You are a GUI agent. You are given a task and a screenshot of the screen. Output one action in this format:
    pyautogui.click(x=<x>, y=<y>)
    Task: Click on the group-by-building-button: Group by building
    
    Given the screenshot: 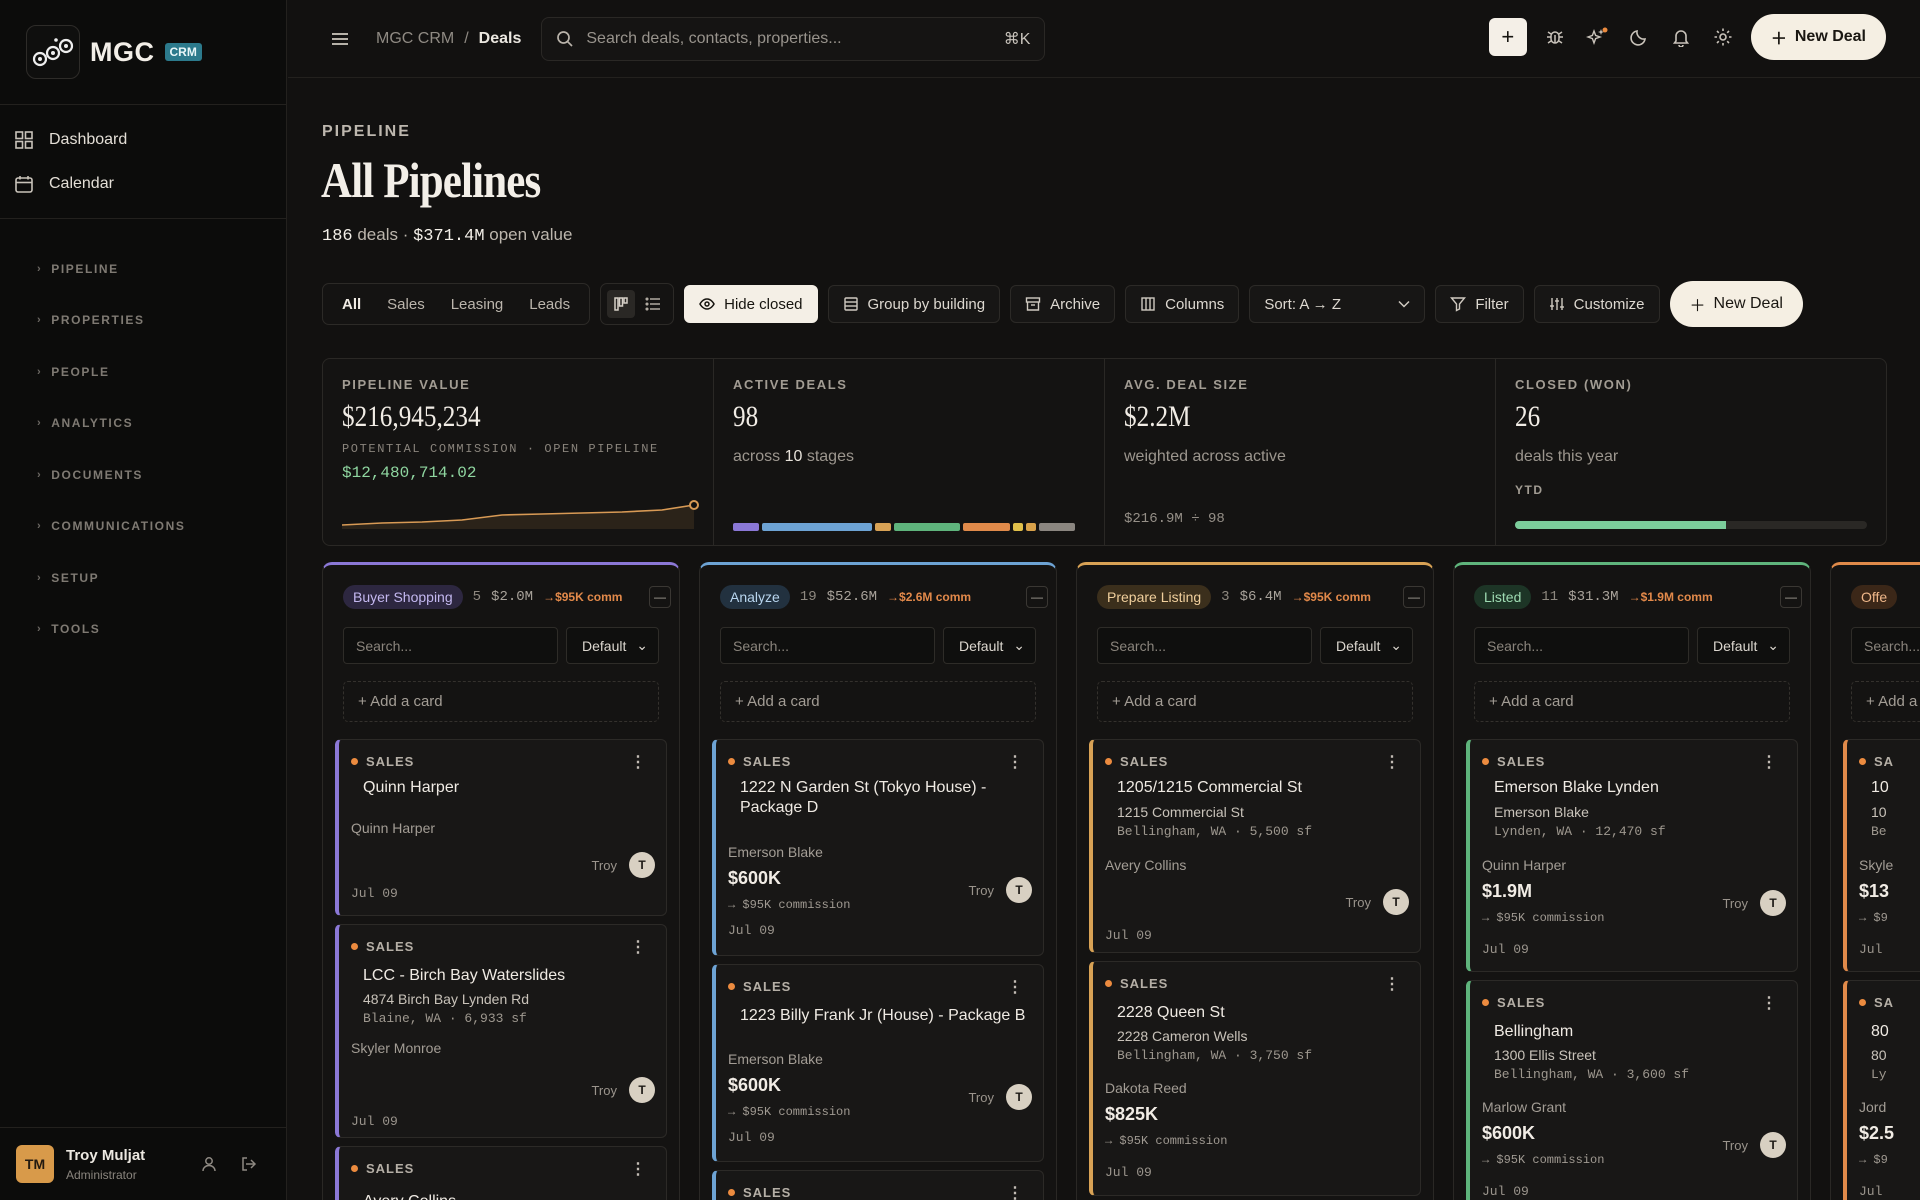 What is the action you would take?
    pyautogui.click(x=914, y=304)
    